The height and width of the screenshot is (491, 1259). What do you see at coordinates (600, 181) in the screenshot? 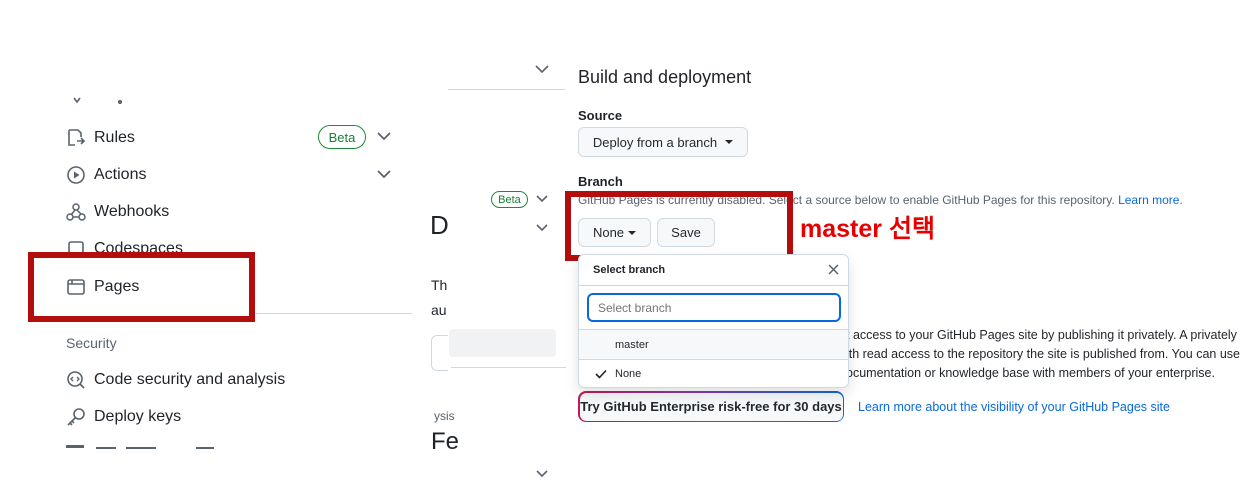
I see `branch-label: Branch` at bounding box center [600, 181].